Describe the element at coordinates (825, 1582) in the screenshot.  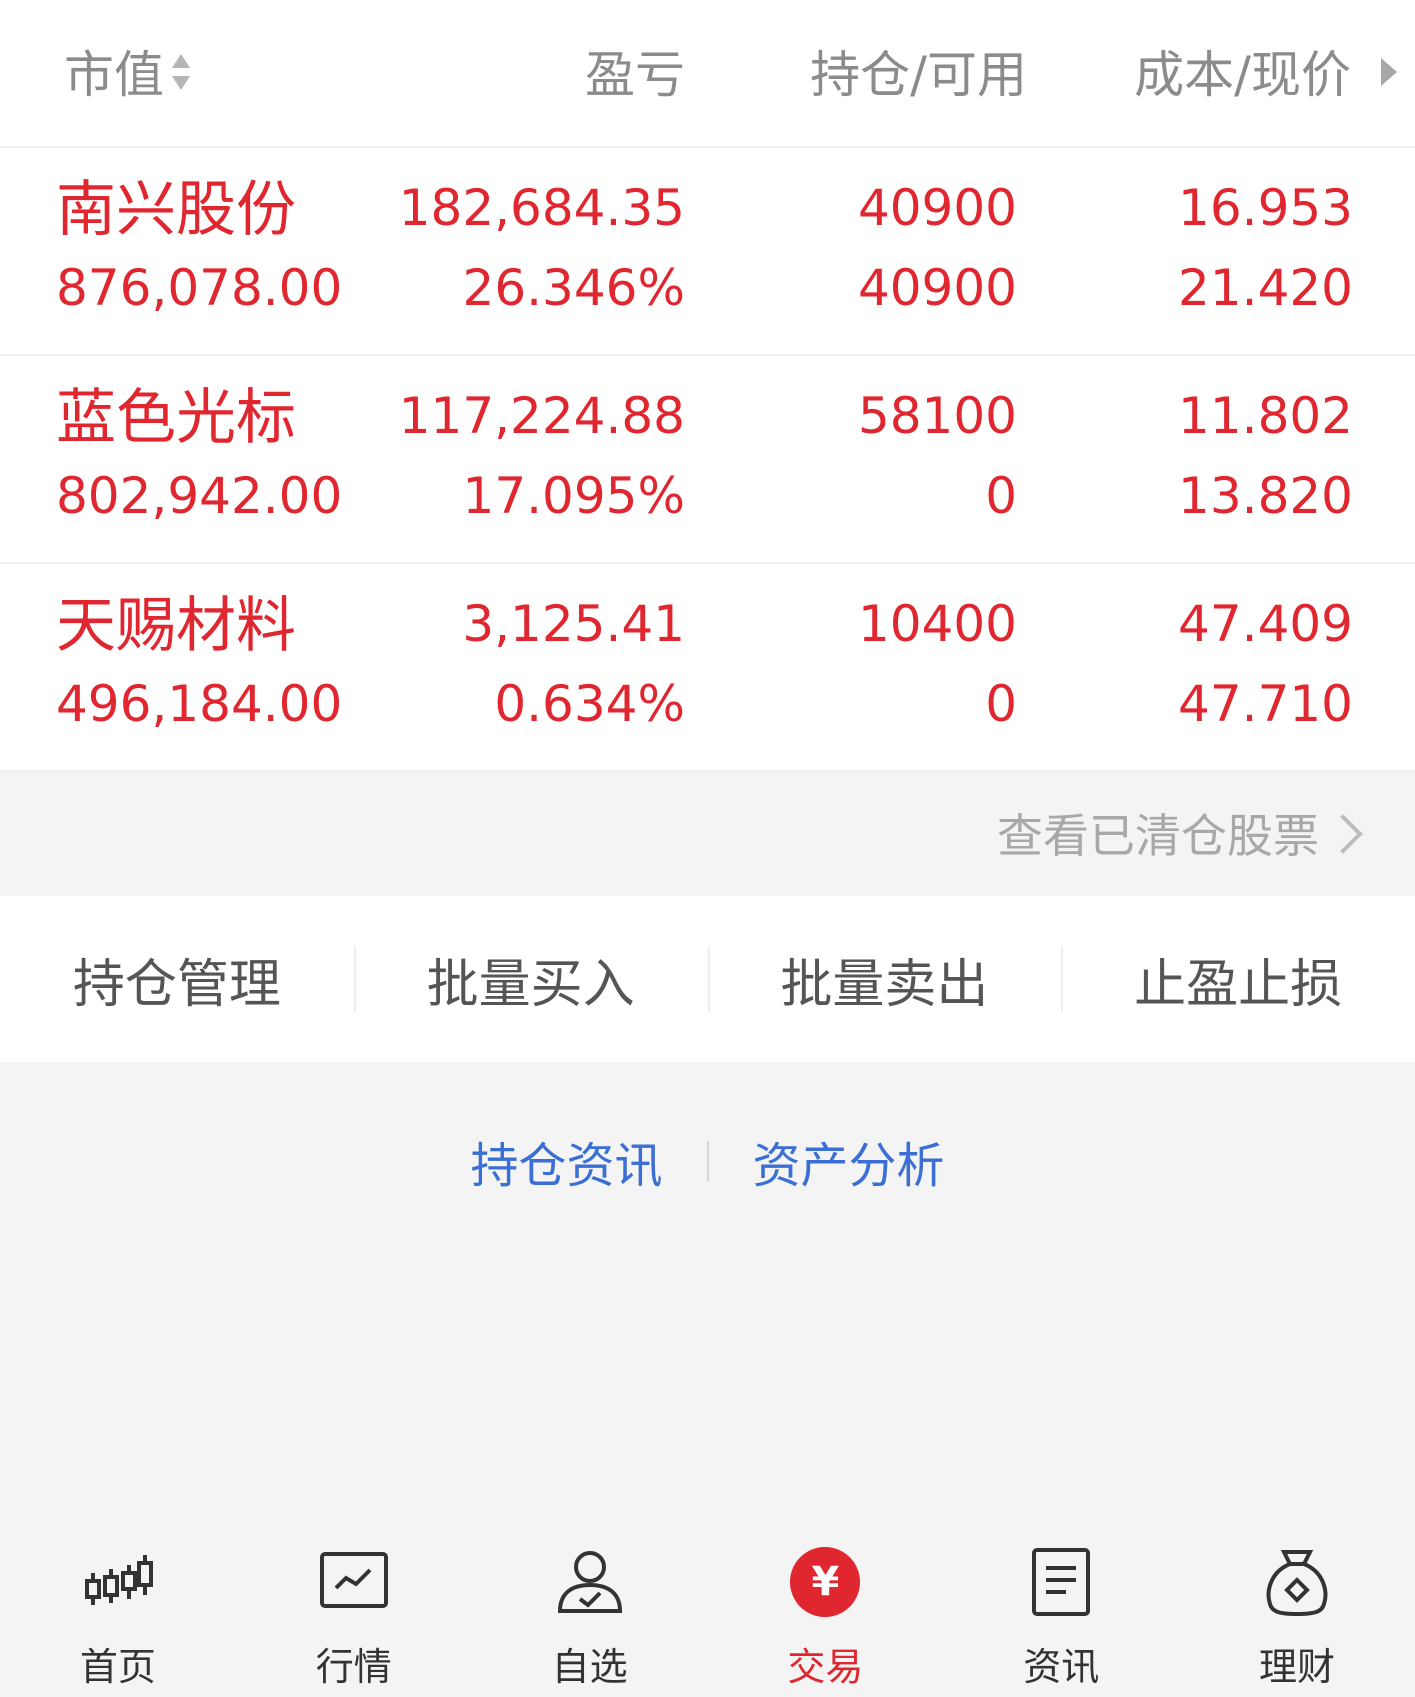
I see `yen-icon: ¥` at that location.